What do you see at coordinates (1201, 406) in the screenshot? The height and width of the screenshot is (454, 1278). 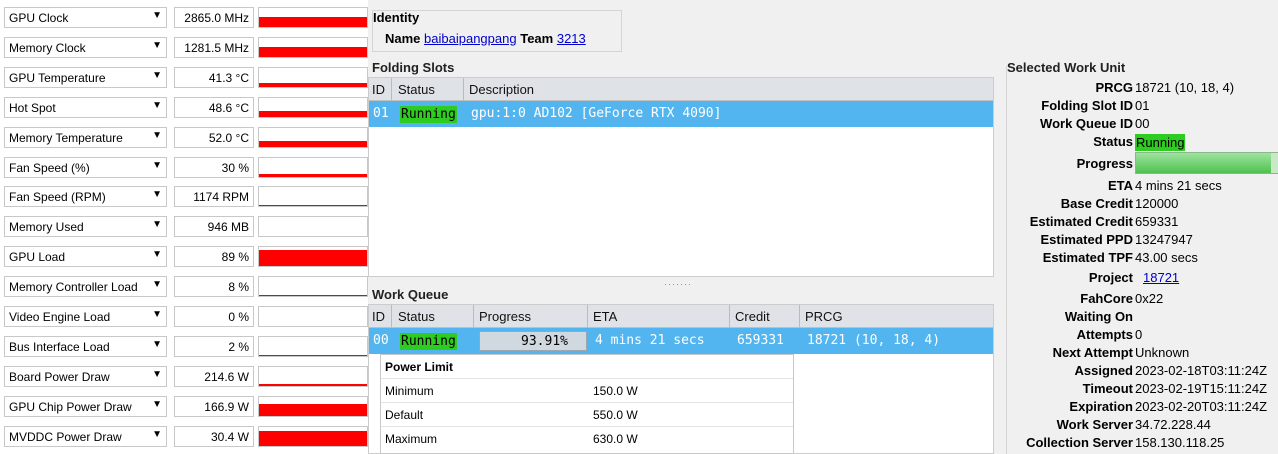 I see `wu-expiration-value: 2023-02-20T03:11:24Z` at bounding box center [1201, 406].